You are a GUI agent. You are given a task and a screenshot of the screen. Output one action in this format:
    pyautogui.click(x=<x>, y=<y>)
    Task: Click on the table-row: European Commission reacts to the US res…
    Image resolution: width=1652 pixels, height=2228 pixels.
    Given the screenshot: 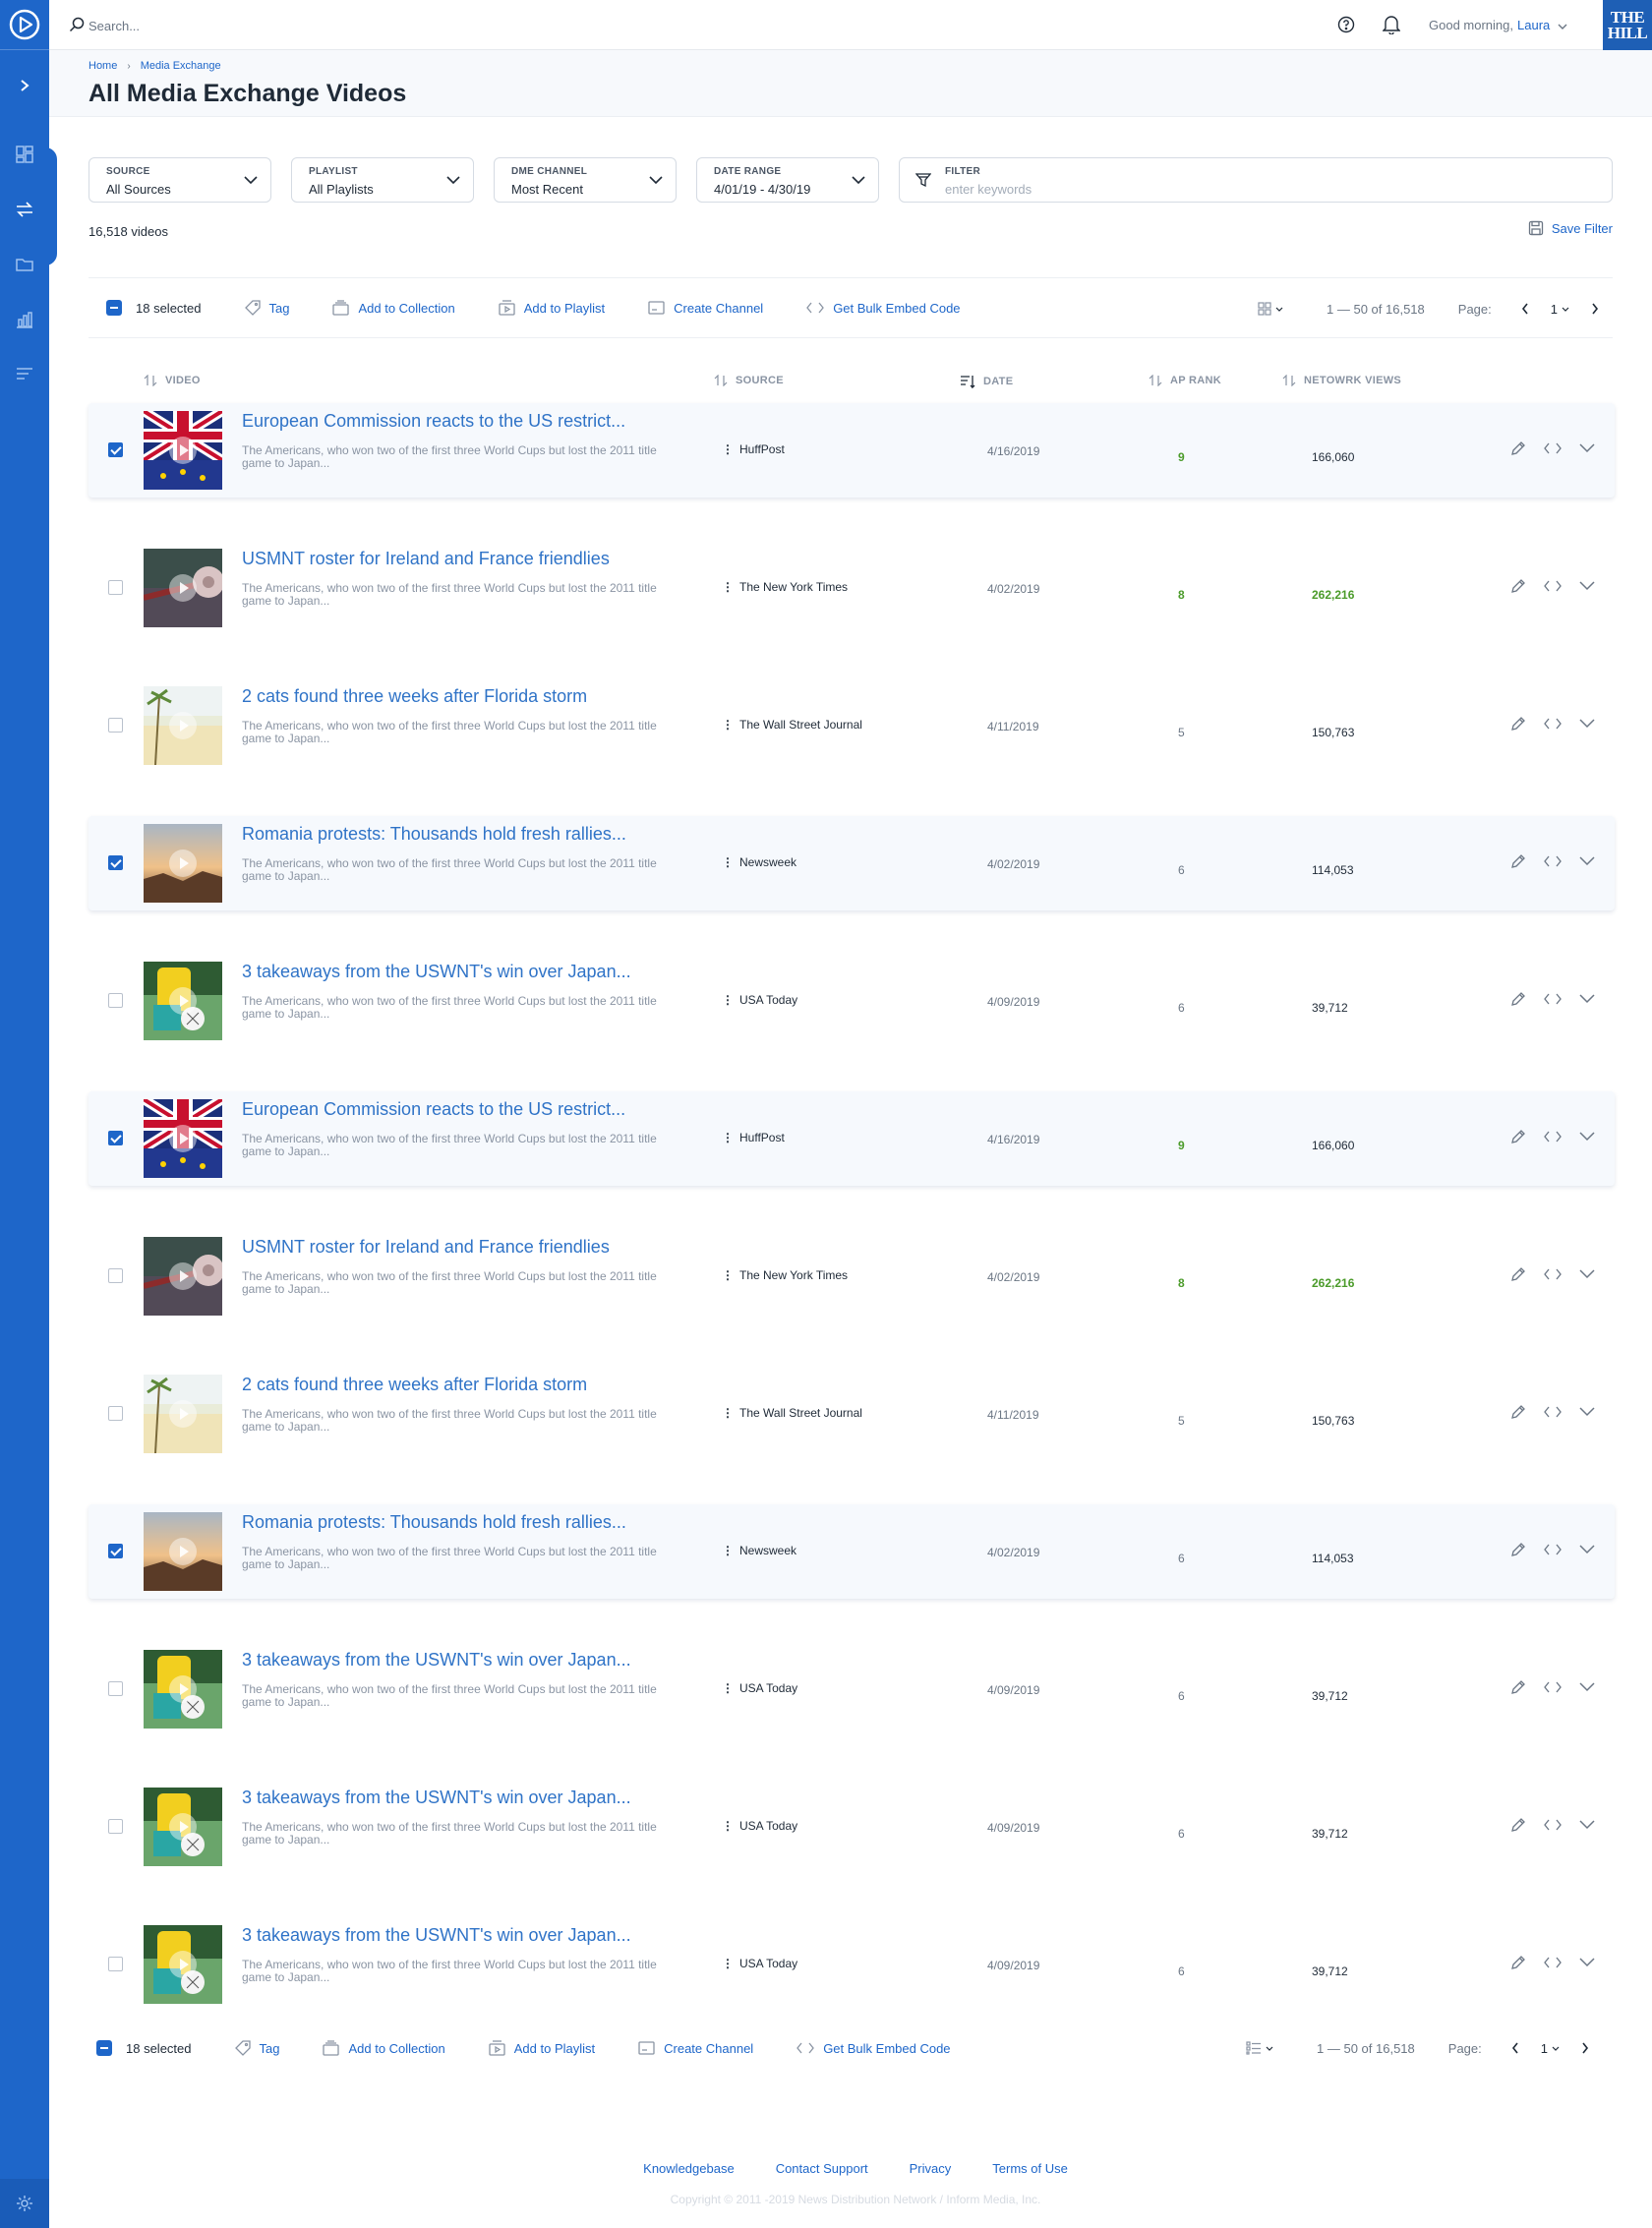 What is the action you would take?
    pyautogui.click(x=851, y=1138)
    